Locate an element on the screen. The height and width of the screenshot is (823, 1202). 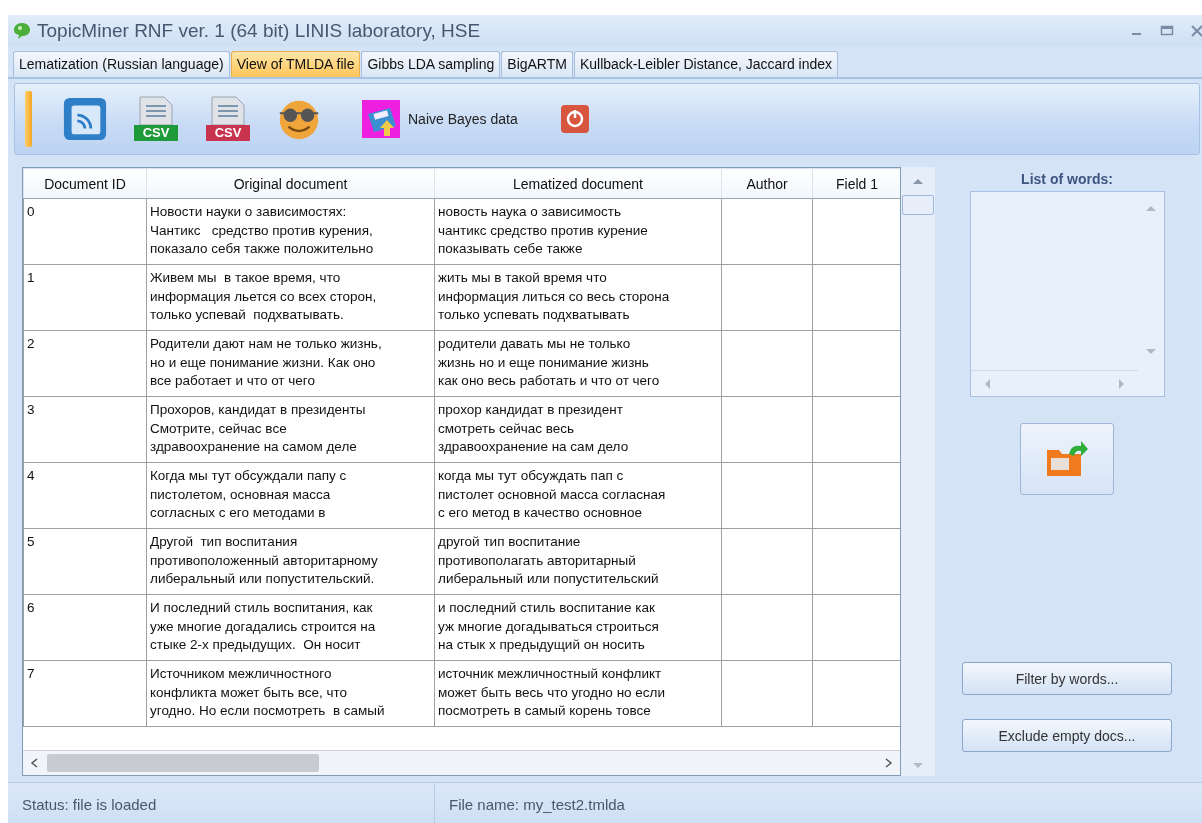
table-cell: Родители дают нам не только жизнь, но и еще понимание жизни. Как оно все работает и что от чего is located at coordinates (290, 363).